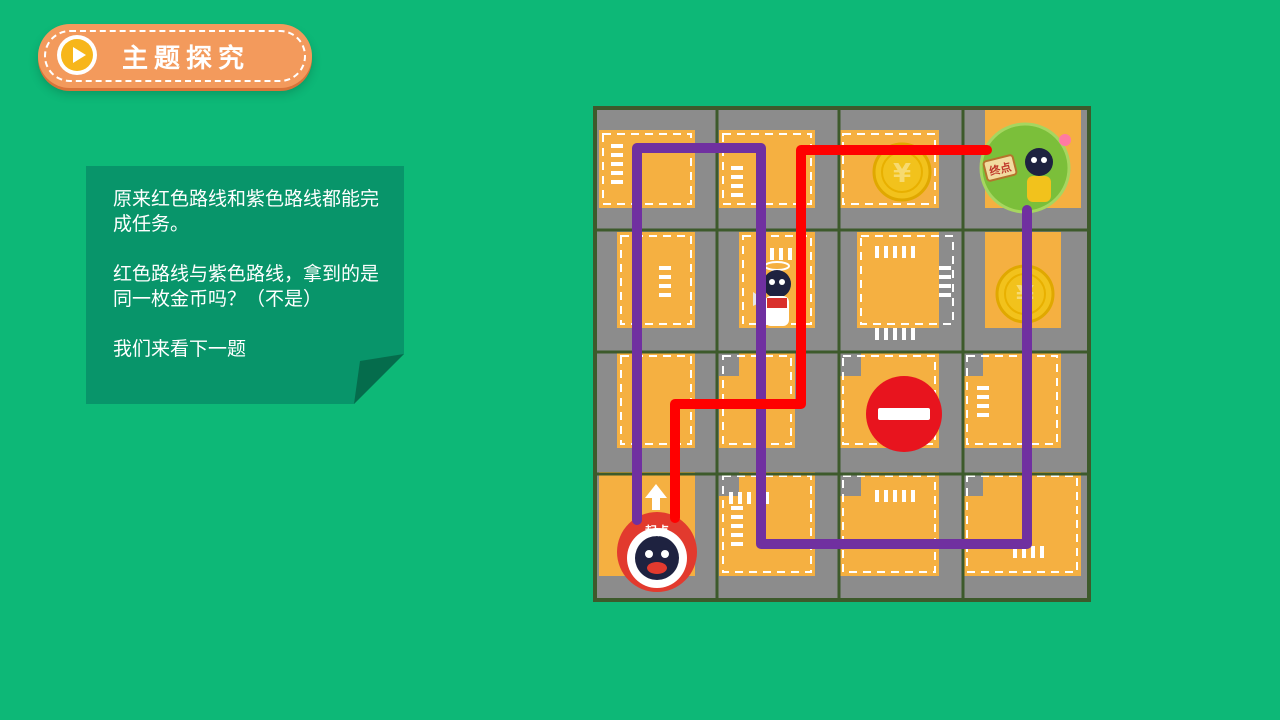 This screenshot has width=1280, height=720. I want to click on note-answer-hint: （不是）, so click(284, 299).